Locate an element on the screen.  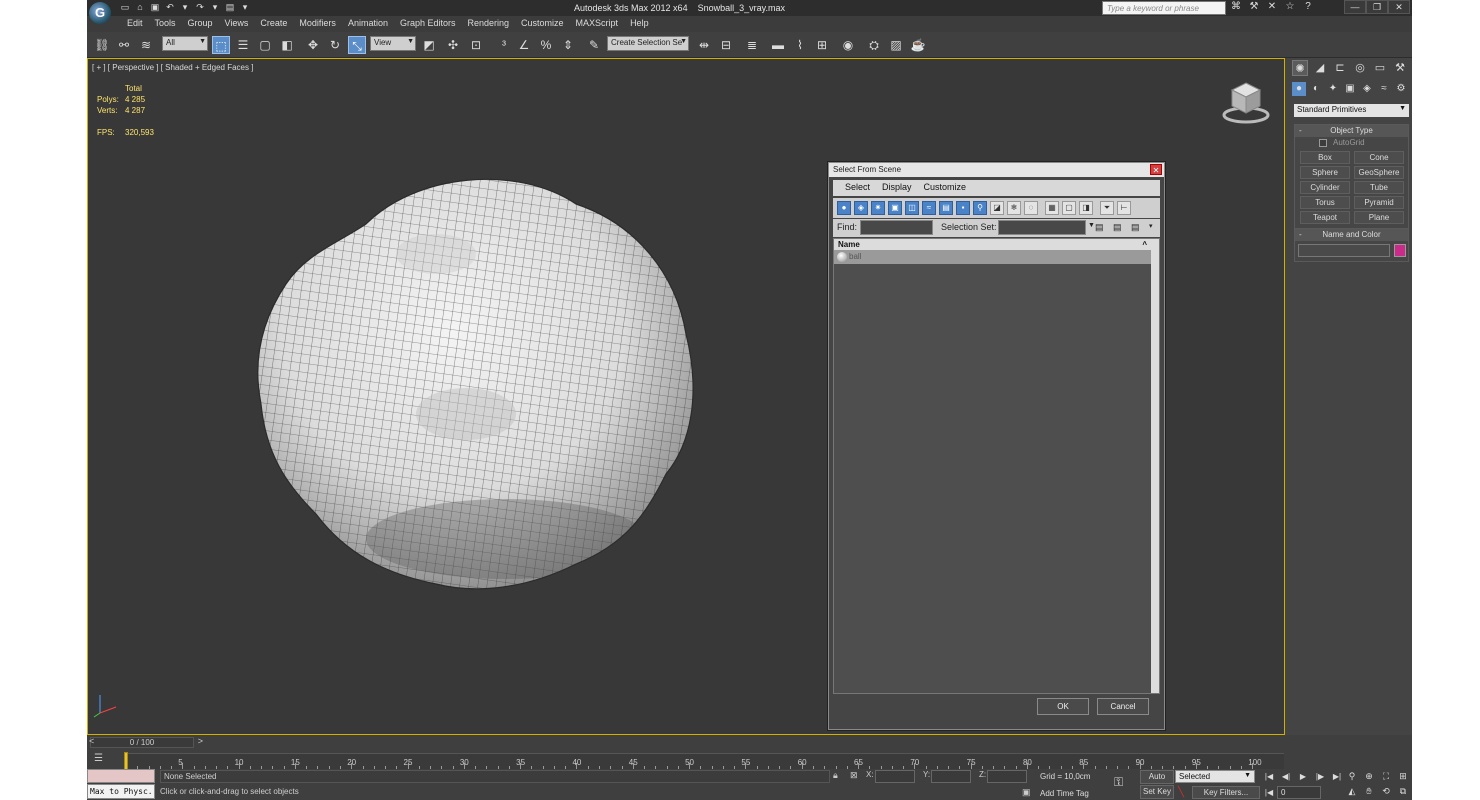
absolute-mode-icon: ⊠ is located at coordinates (854, 775).